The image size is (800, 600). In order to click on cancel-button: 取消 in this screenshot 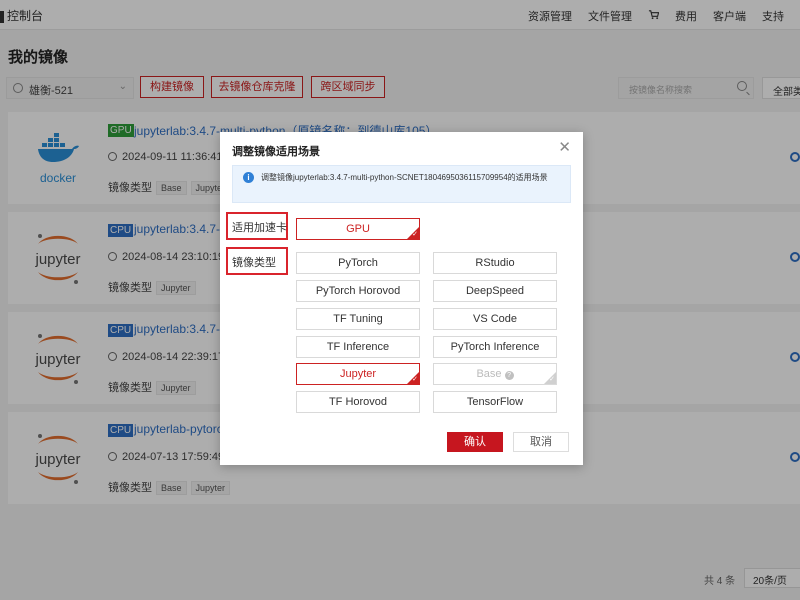, I will do `click(541, 442)`.